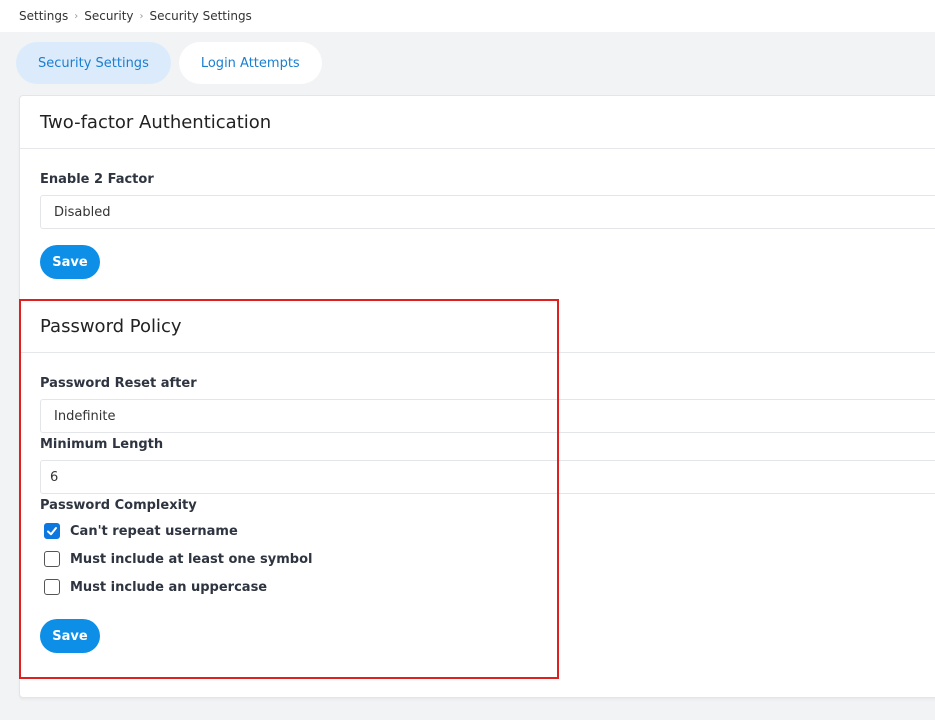  I want to click on password-policy-title: Password Policy, so click(477, 326).